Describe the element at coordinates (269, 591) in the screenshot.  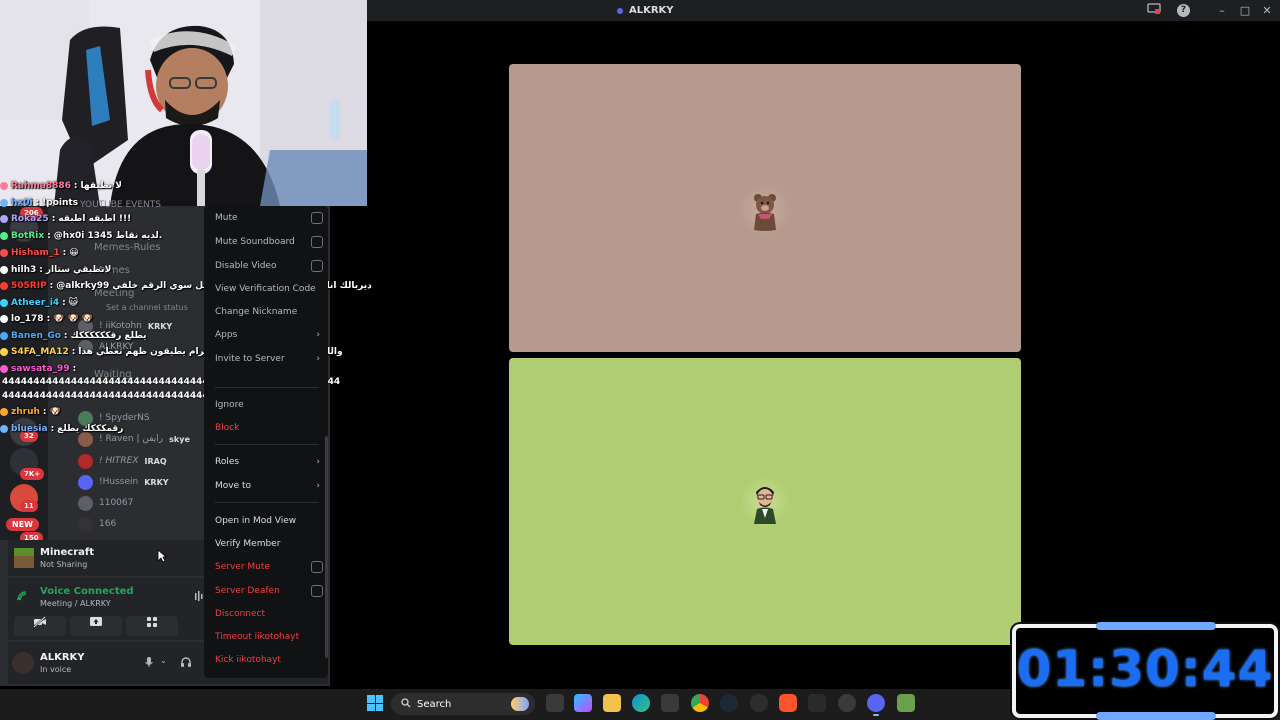
I see `menu-item-server-deafen: Server Deafen` at that location.